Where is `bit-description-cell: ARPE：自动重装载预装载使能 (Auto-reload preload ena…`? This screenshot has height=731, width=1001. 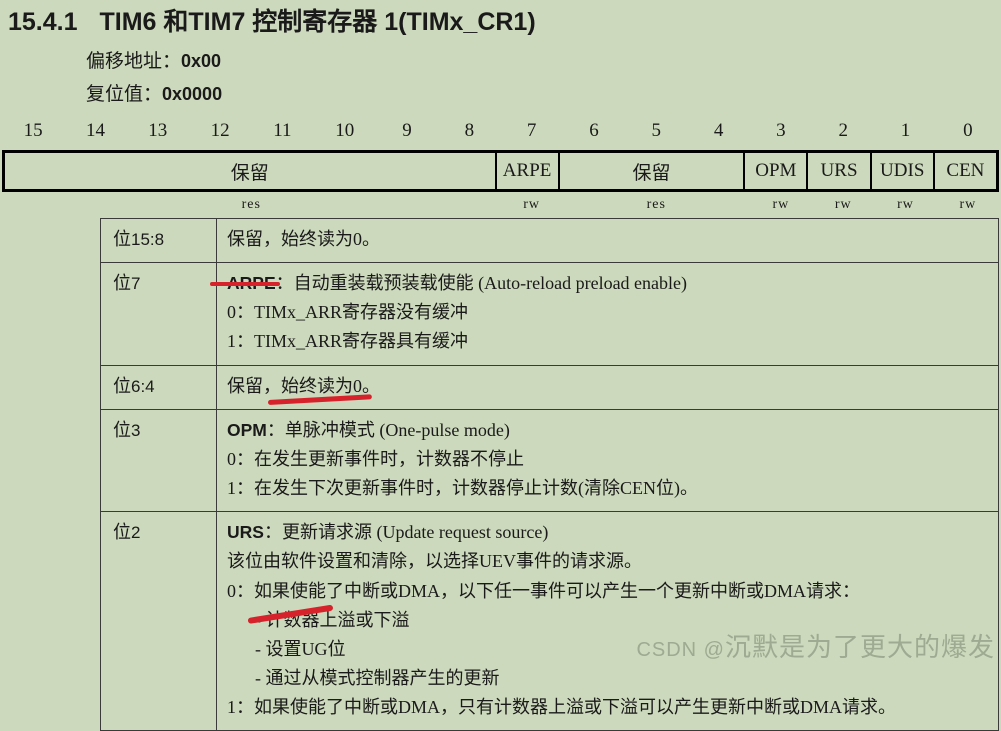
bit-description-cell: ARPE：自动重装载预装载使能 (Auto-reload preload ena… is located at coordinates (607, 314).